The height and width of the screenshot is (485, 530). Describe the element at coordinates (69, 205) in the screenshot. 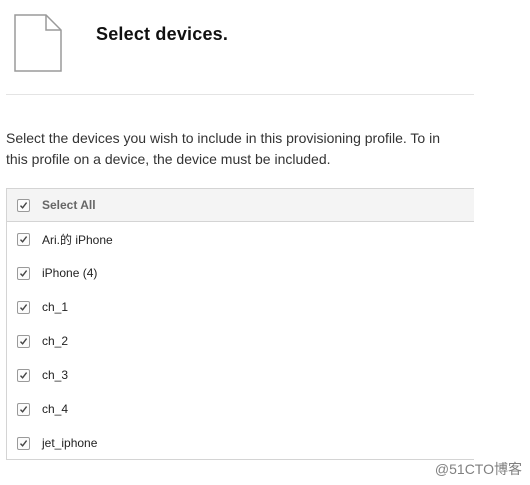

I see `select-all-label: Select All` at that location.